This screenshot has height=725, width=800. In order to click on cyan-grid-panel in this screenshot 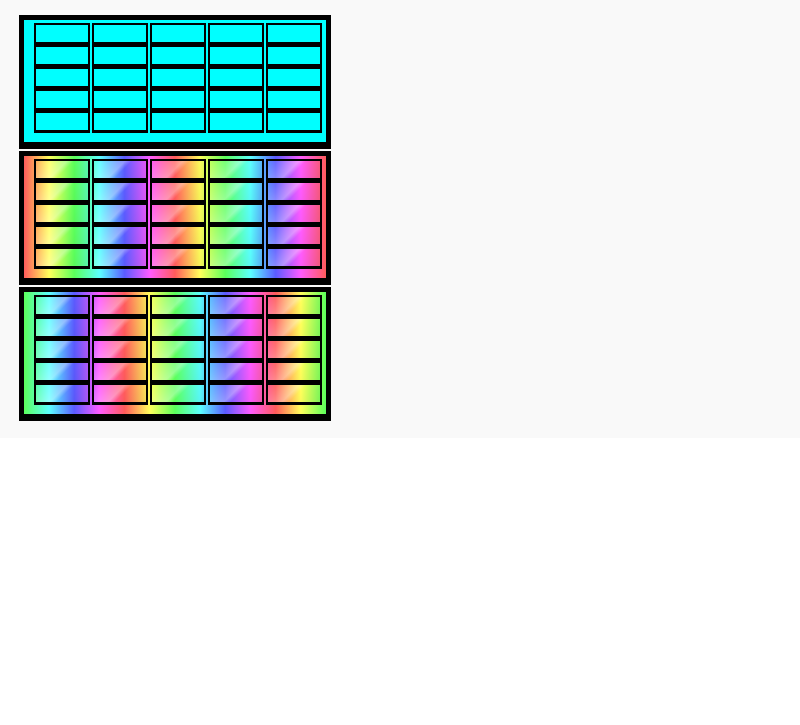, I will do `click(175, 82)`.